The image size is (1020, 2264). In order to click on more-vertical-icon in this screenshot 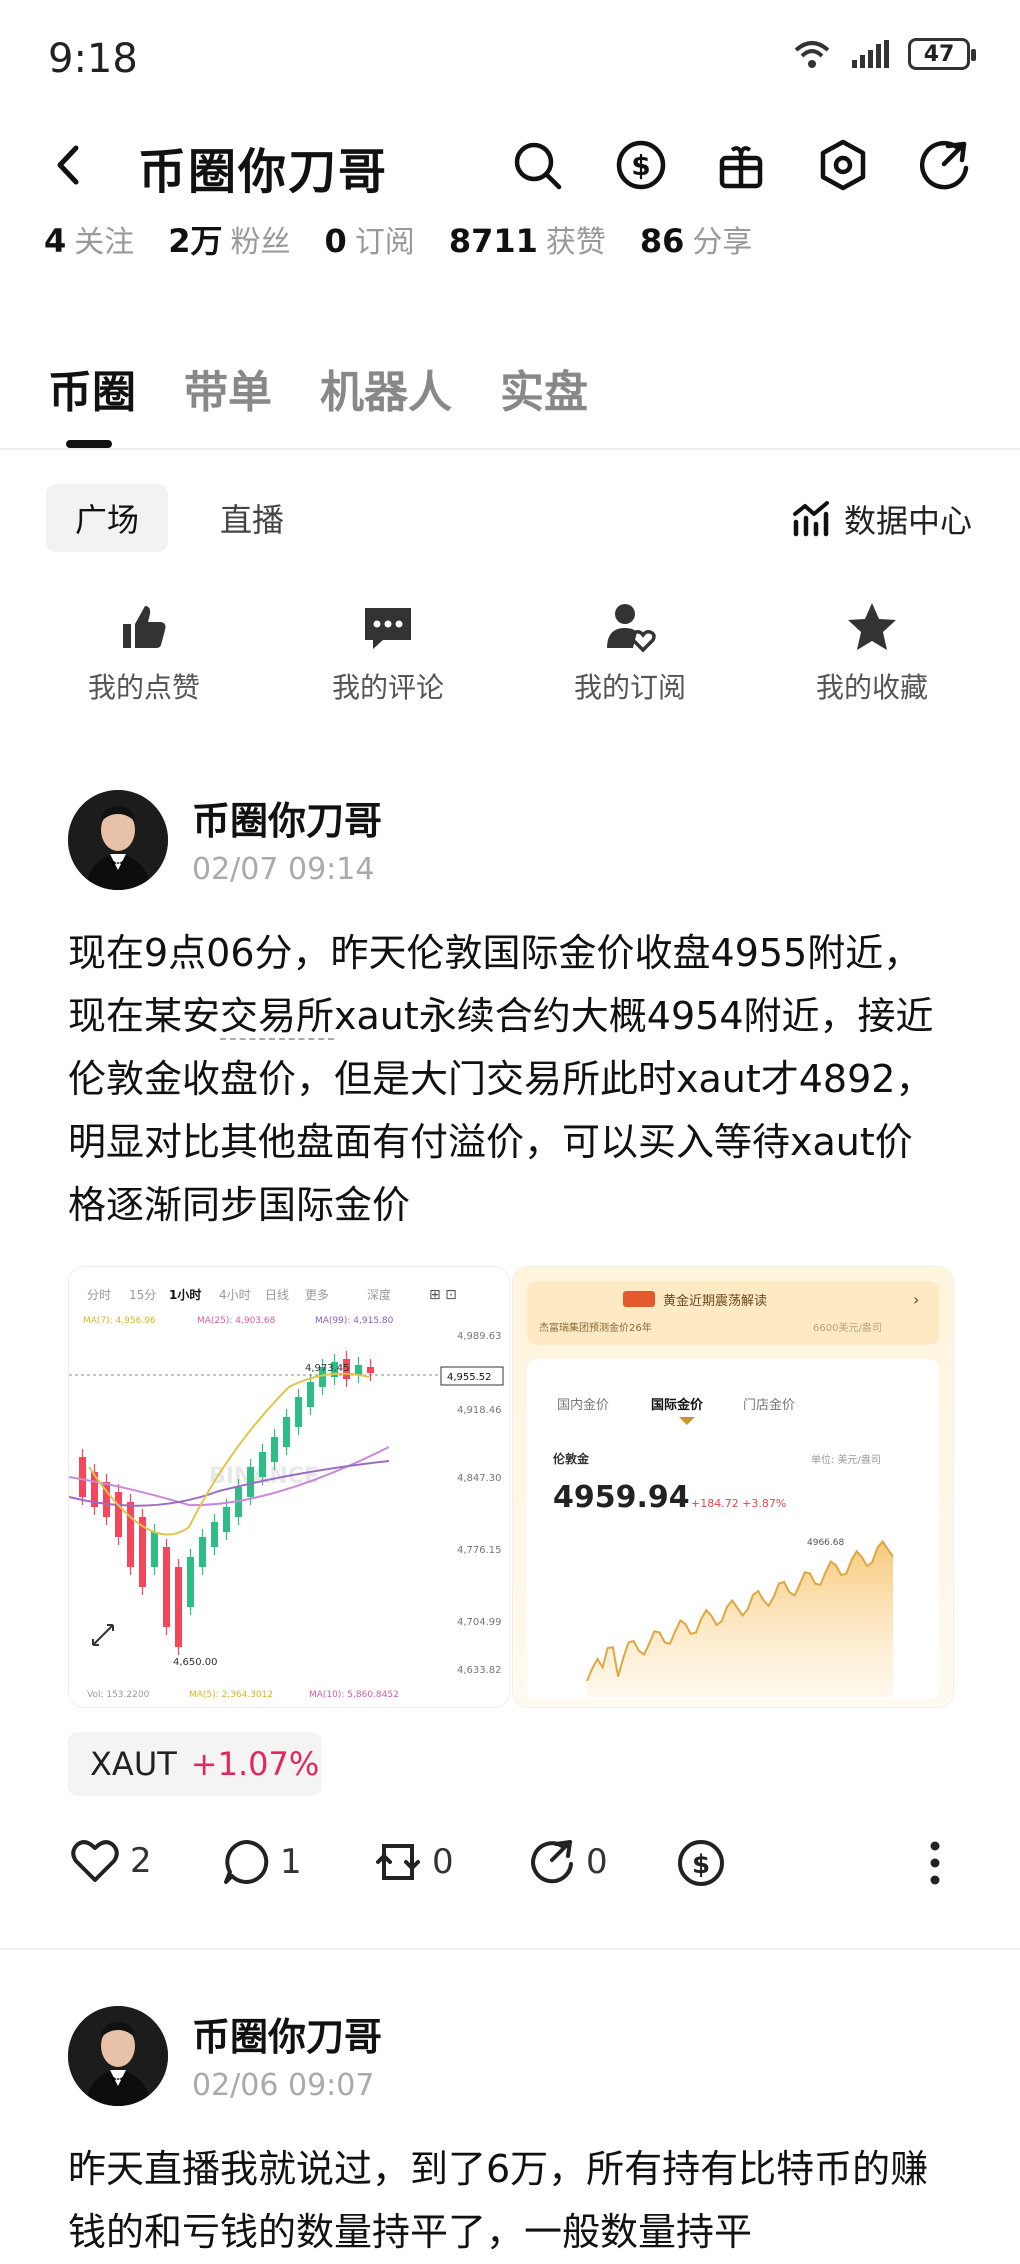, I will do `click(935, 1863)`.